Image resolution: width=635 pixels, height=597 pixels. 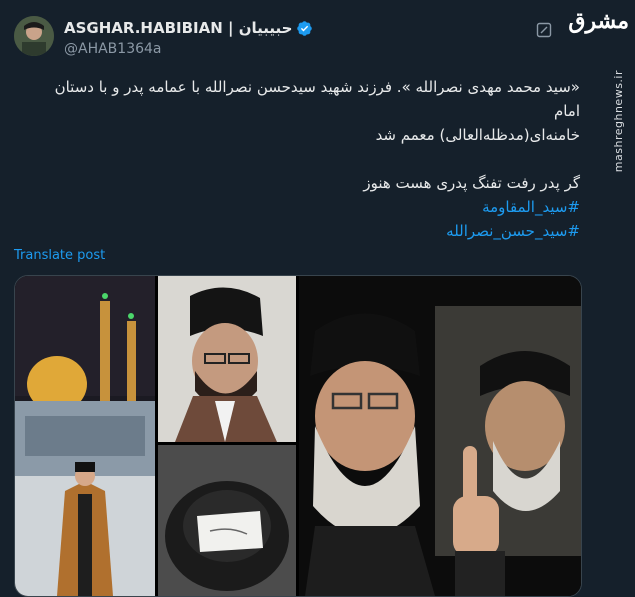 What do you see at coordinates (471, 183) in the screenshot?
I see `tweet-line: گر پدر رفت تفنگ پدری هست هنوز` at bounding box center [471, 183].